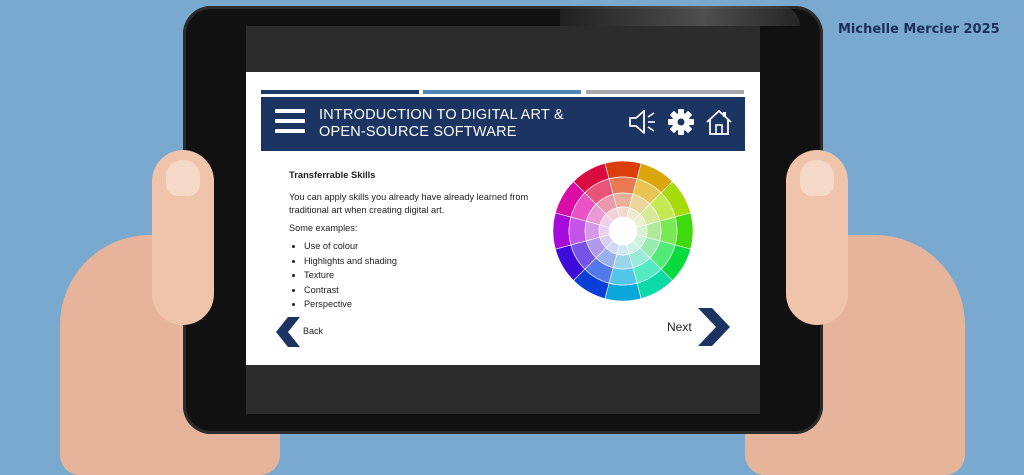 The image size is (1024, 475). What do you see at coordinates (642, 122) in the screenshot?
I see `speaker-icon` at bounding box center [642, 122].